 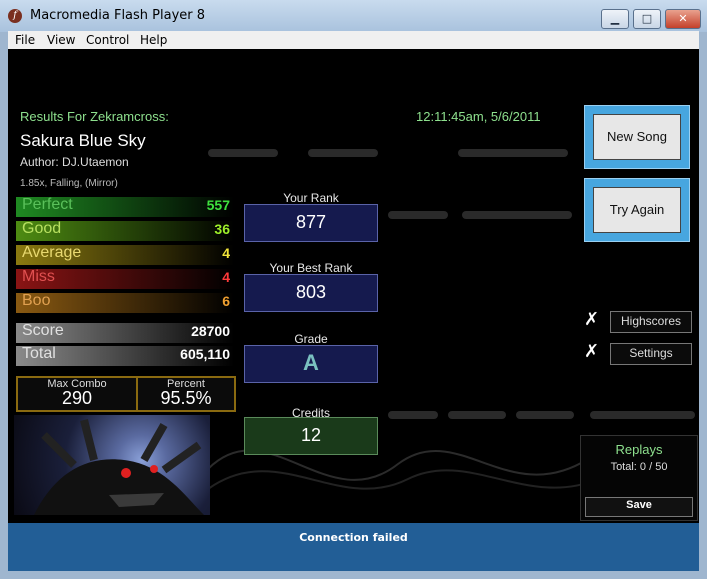 I want to click on score-row: Score 28700, so click(x=125, y=332).